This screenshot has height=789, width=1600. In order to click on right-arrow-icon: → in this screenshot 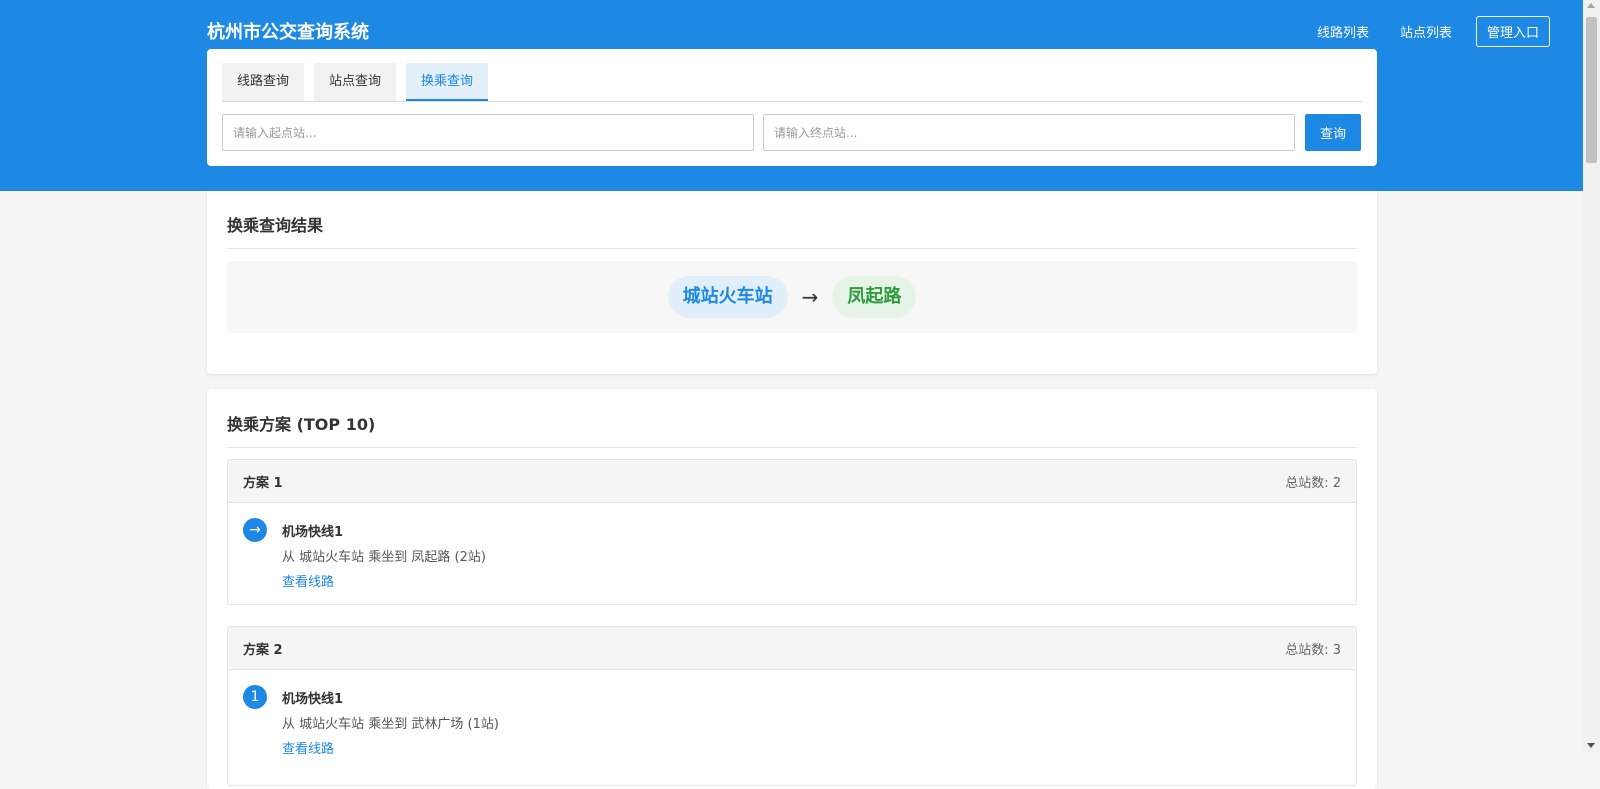, I will do `click(810, 297)`.